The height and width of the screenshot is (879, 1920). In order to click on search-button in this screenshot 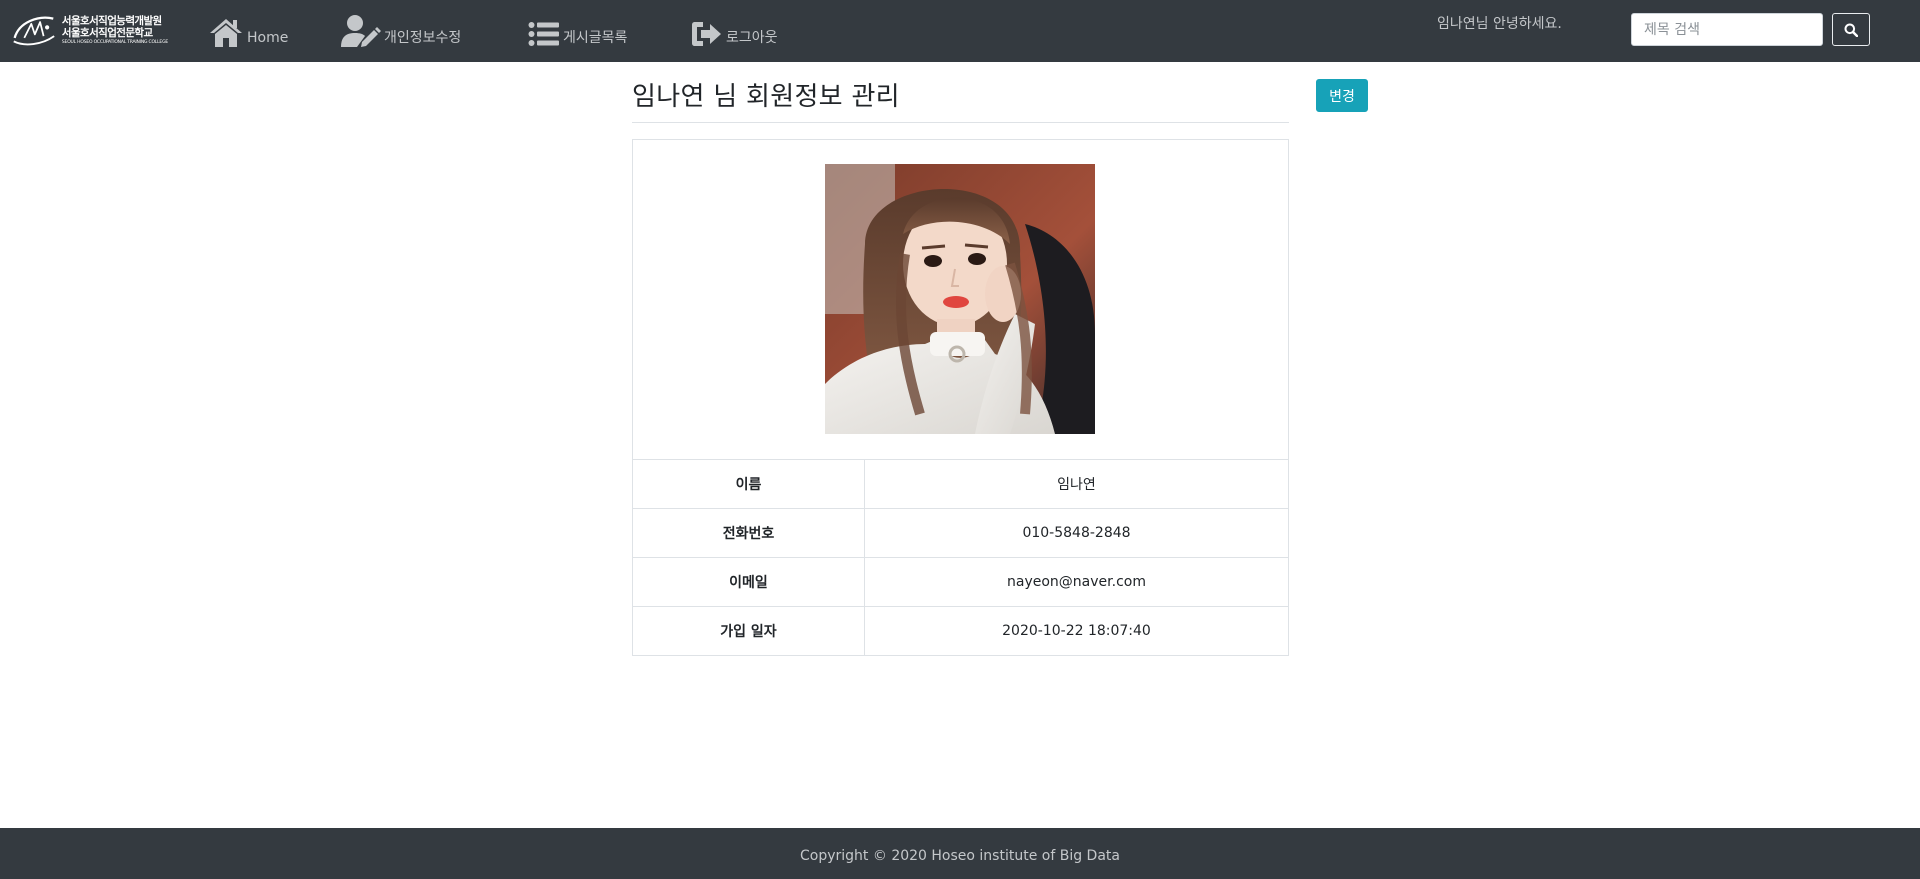, I will do `click(1851, 29)`.